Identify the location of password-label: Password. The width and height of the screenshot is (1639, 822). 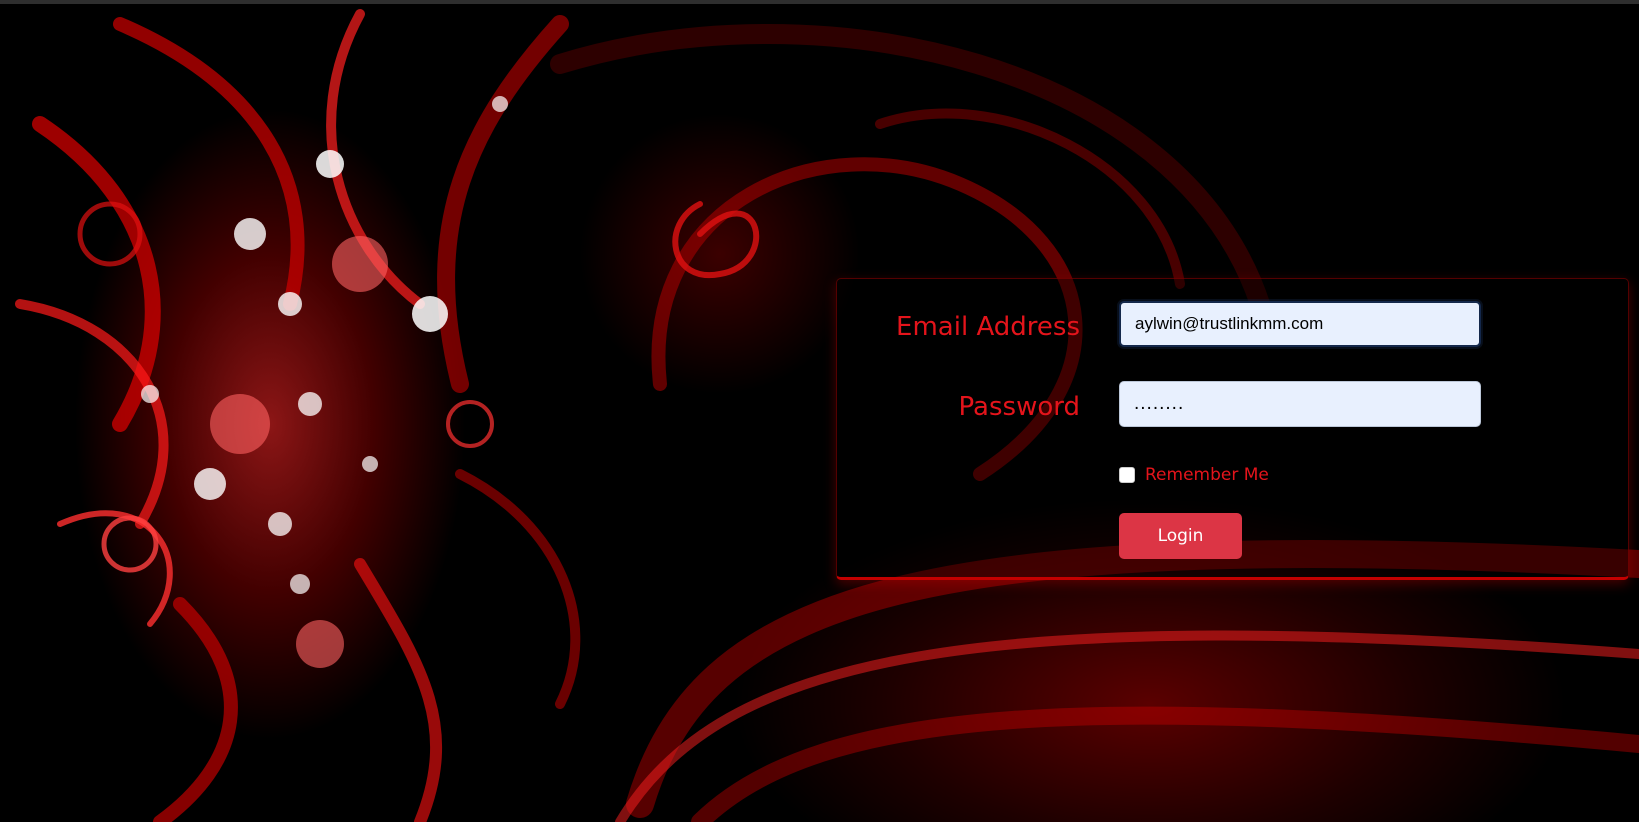
(1019, 407).